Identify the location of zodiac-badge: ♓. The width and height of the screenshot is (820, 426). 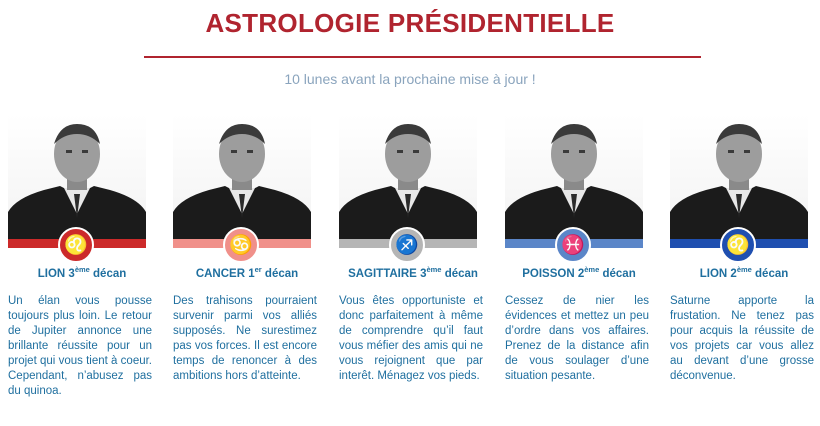
(573, 245).